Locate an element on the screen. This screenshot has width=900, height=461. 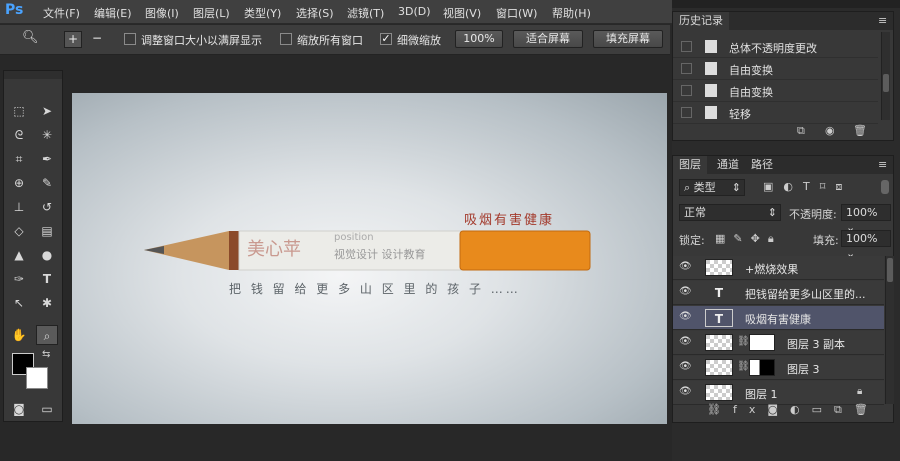
blur-tool-icon: ▲ is located at coordinates (19, 255).